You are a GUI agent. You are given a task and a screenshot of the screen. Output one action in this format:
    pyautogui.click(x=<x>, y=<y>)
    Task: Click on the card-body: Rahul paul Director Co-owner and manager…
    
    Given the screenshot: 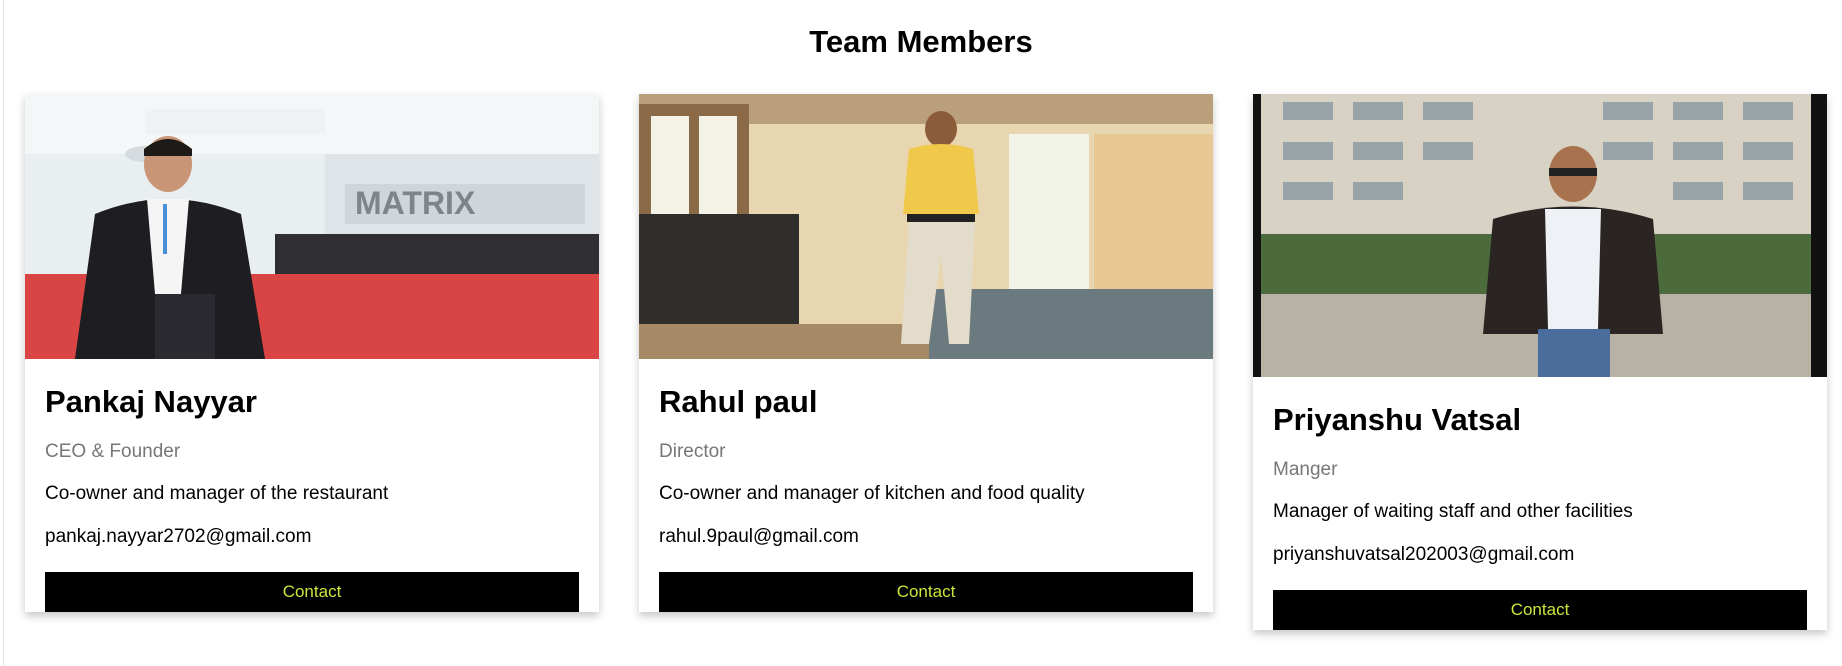 What is the action you would take?
    pyautogui.click(x=926, y=485)
    